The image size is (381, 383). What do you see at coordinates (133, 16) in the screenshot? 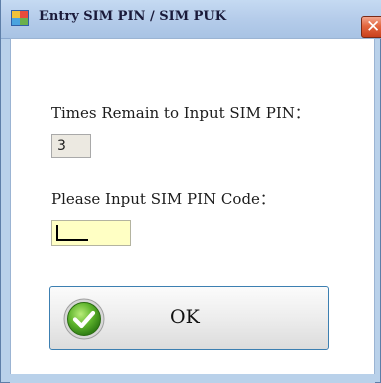
I see `window-title: Entry SIM PIN / SIM PUK` at bounding box center [133, 16].